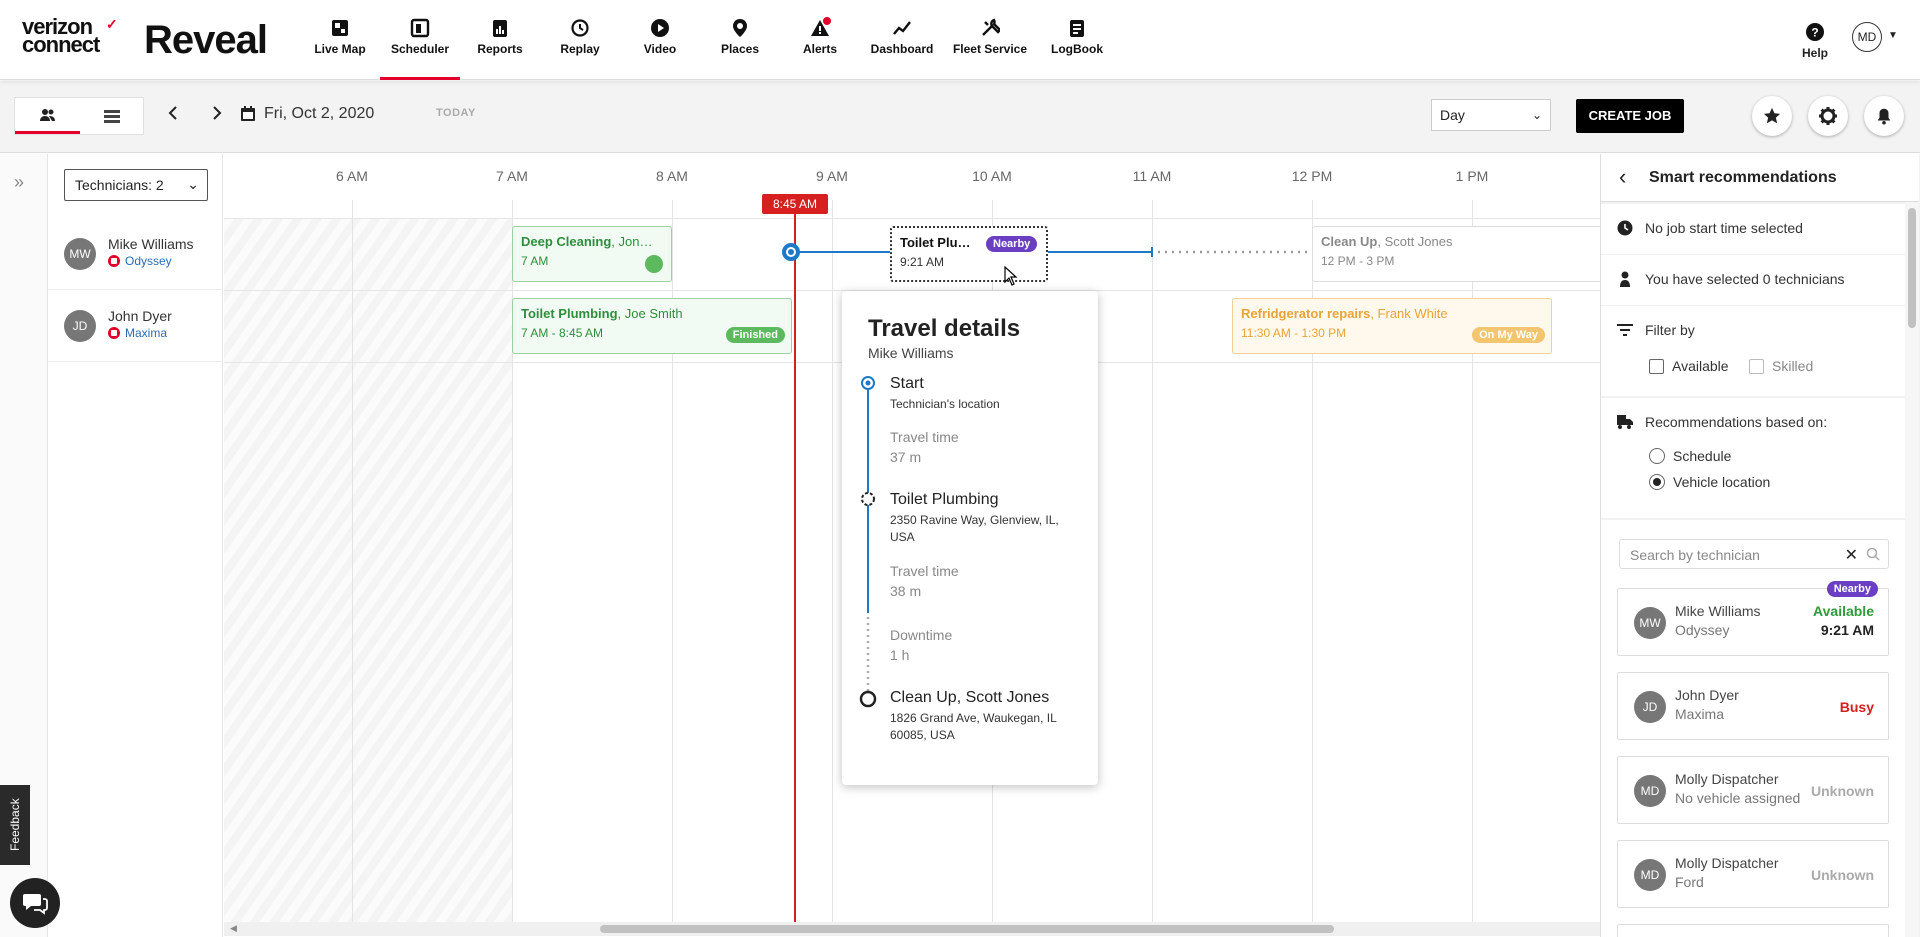 The width and height of the screenshot is (1920, 937). I want to click on create-job-button: CREATE JOB, so click(1630, 116).